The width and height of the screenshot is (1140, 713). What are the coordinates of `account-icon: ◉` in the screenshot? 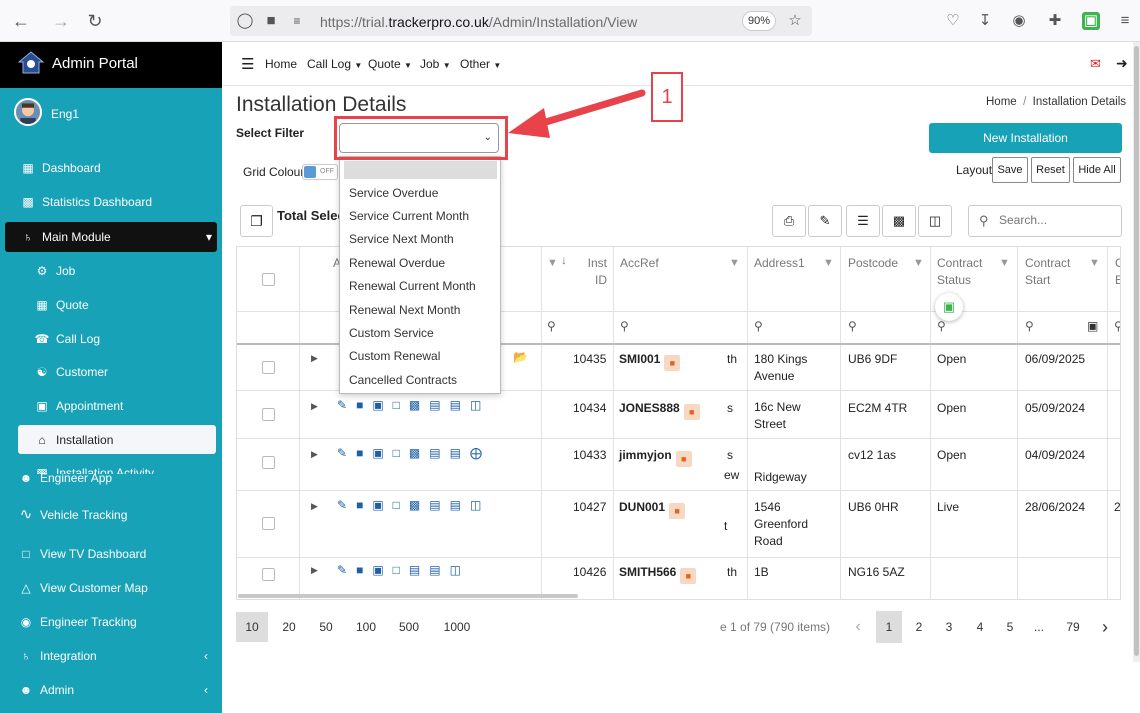 It's located at (1019, 21).